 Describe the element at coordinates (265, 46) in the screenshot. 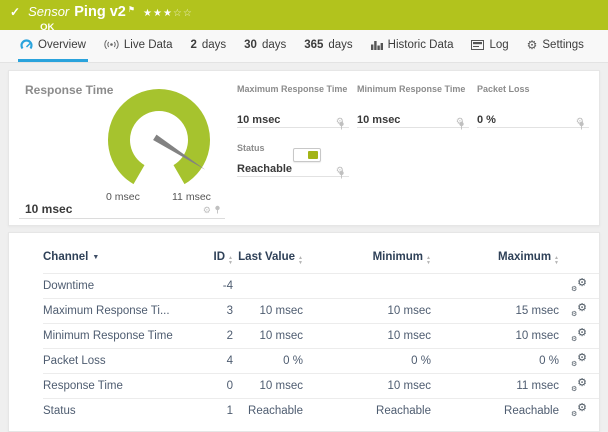

I see `tab-30-days: 30 days` at that location.